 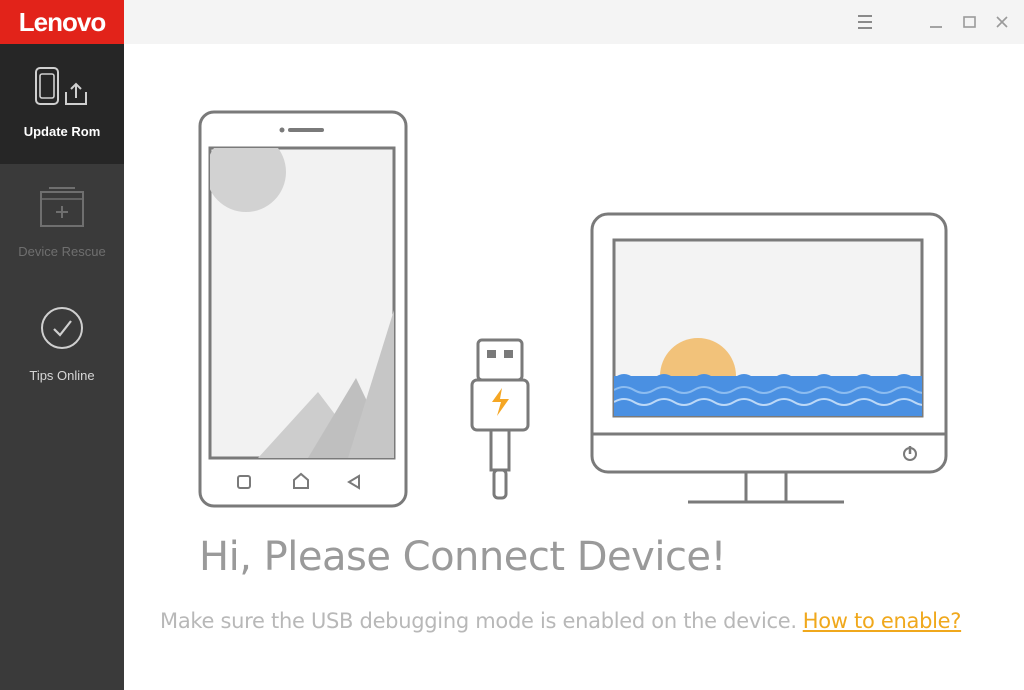 I want to click on brand-name: Lenovo, so click(x=62, y=21).